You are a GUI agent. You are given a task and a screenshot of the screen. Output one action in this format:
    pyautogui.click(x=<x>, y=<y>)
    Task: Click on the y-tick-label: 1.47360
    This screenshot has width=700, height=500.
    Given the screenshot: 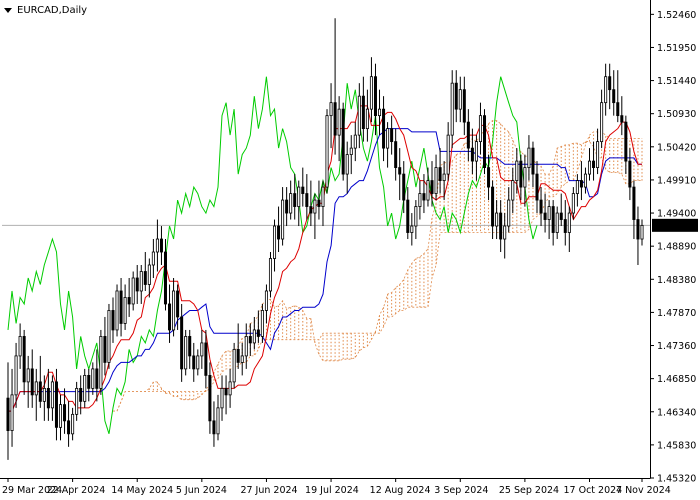 What is the action you would take?
    pyautogui.click(x=676, y=346)
    